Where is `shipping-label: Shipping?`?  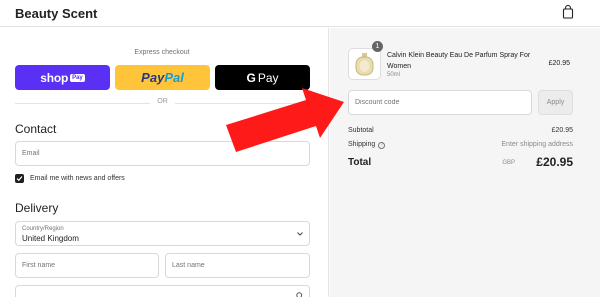 shipping-label: Shipping? is located at coordinates (367, 145).